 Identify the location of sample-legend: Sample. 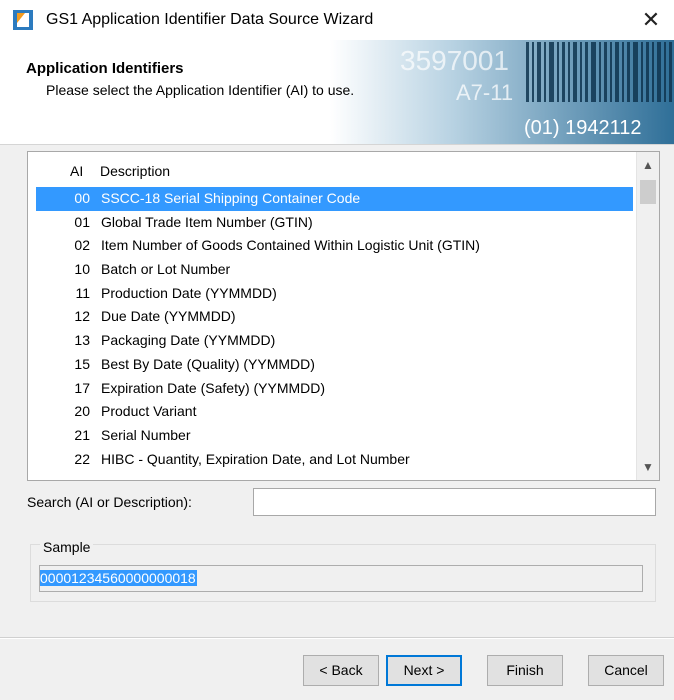
(67, 547).